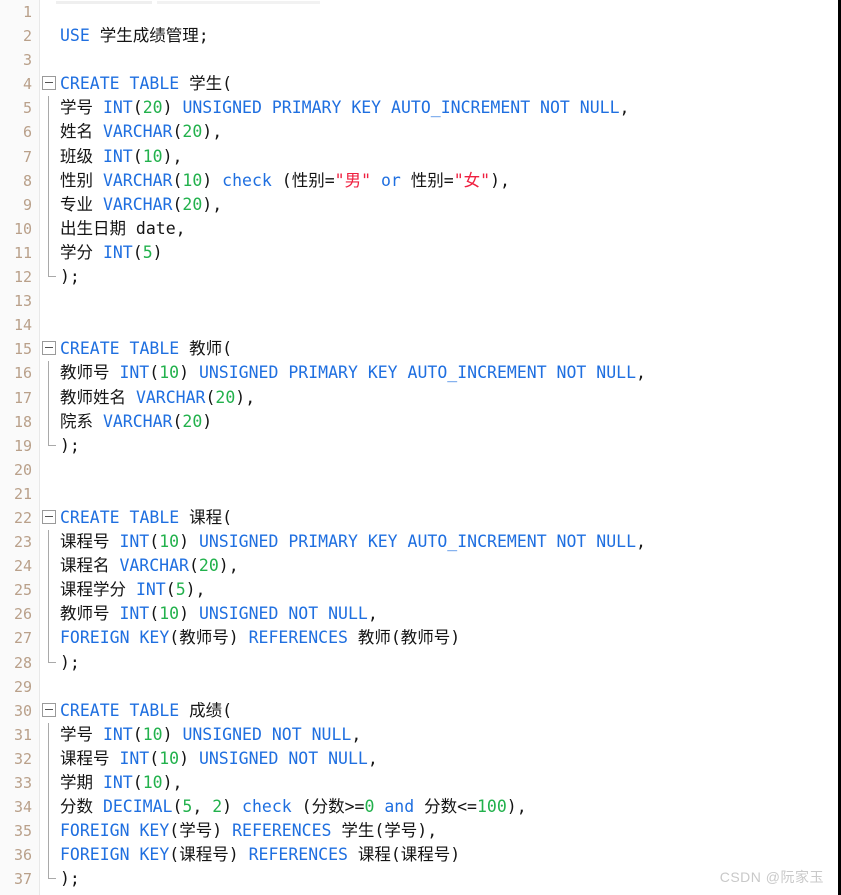  What do you see at coordinates (209, 855) in the screenshot?
I see `token-plain: (课程号)` at bounding box center [209, 855].